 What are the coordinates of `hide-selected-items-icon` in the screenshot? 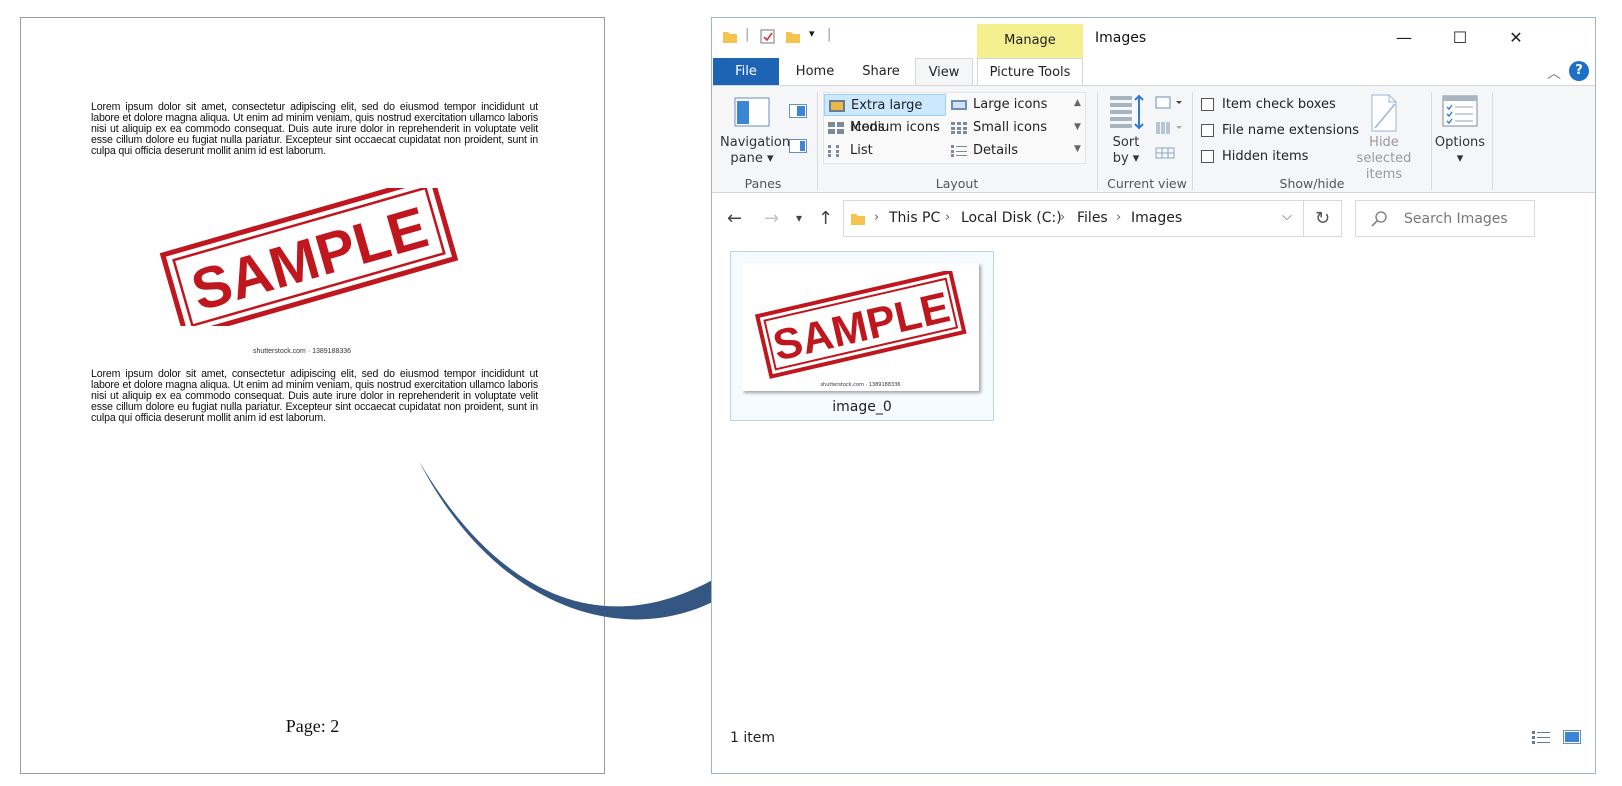 It's located at (1384, 113).